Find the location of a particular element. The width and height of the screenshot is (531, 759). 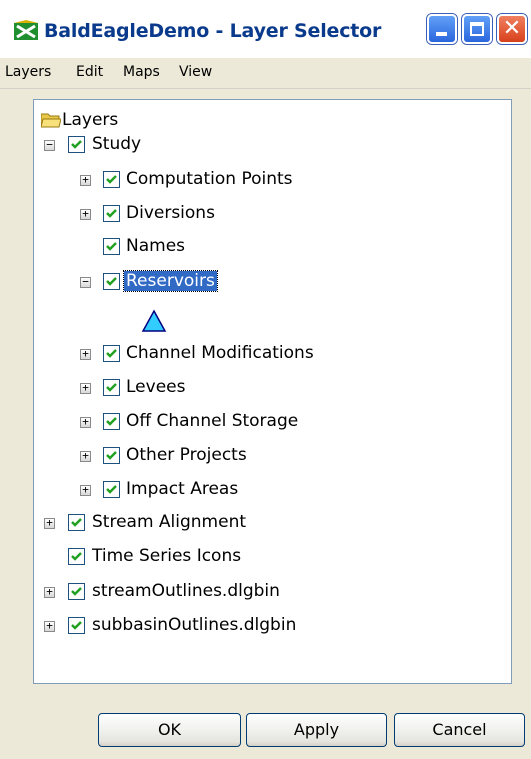

checkbox-study is located at coordinates (76, 144).